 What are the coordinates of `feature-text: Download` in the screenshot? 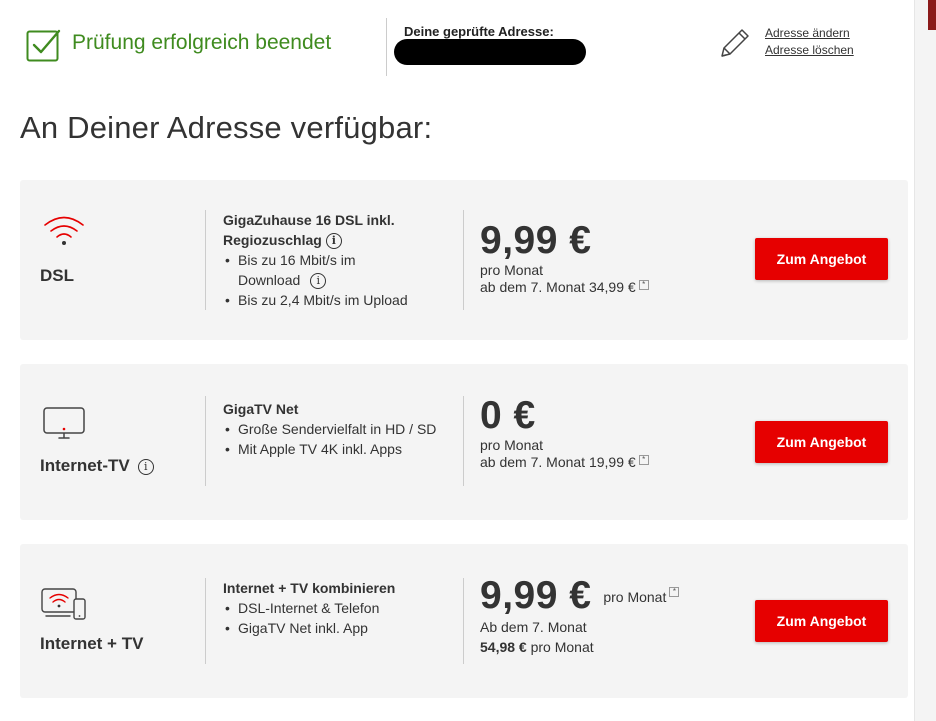 It's located at (269, 280).